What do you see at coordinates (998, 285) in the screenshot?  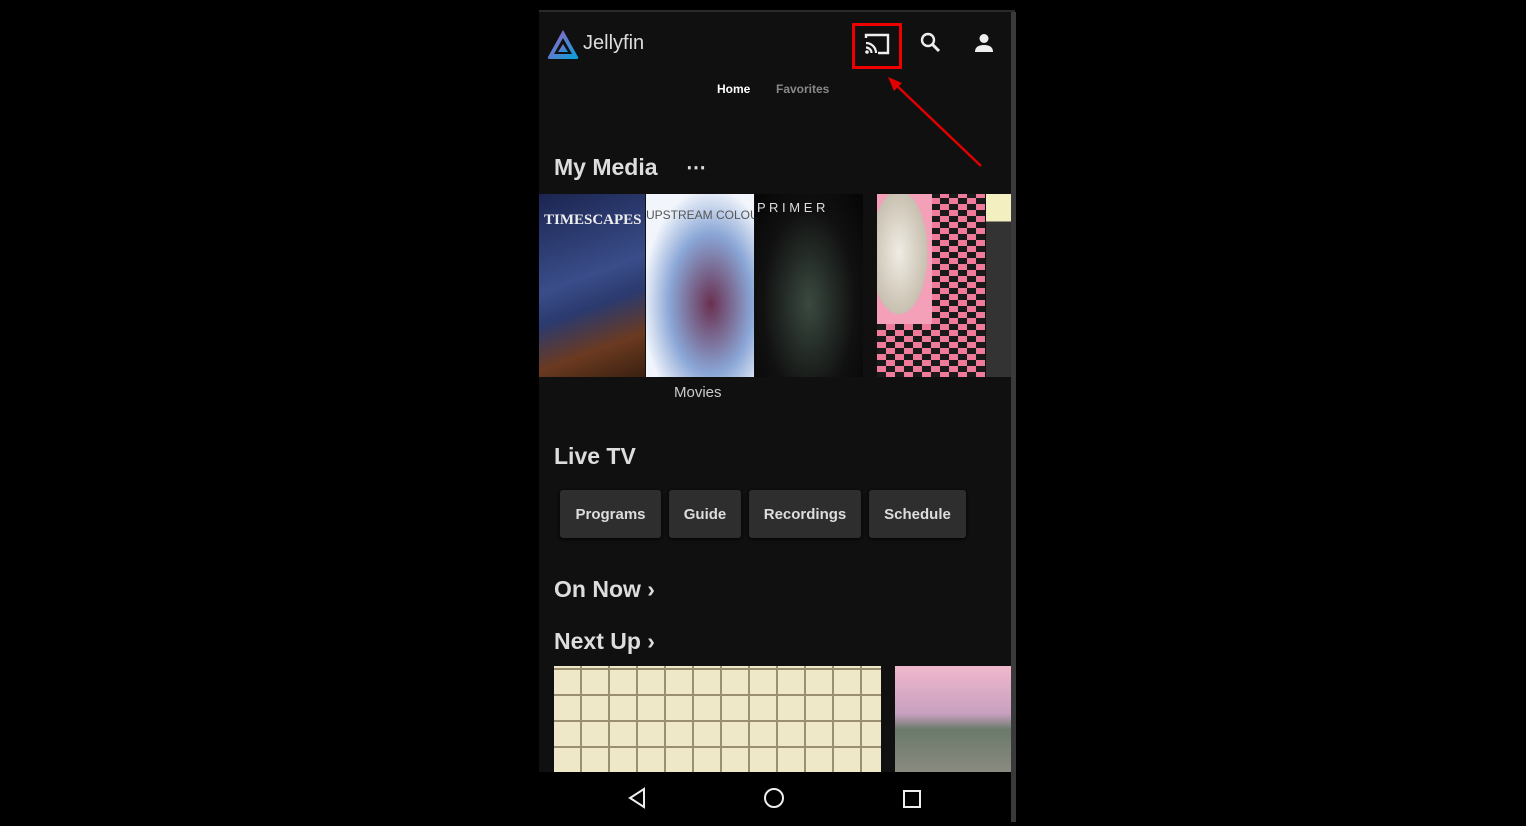 I see `poster-partial` at bounding box center [998, 285].